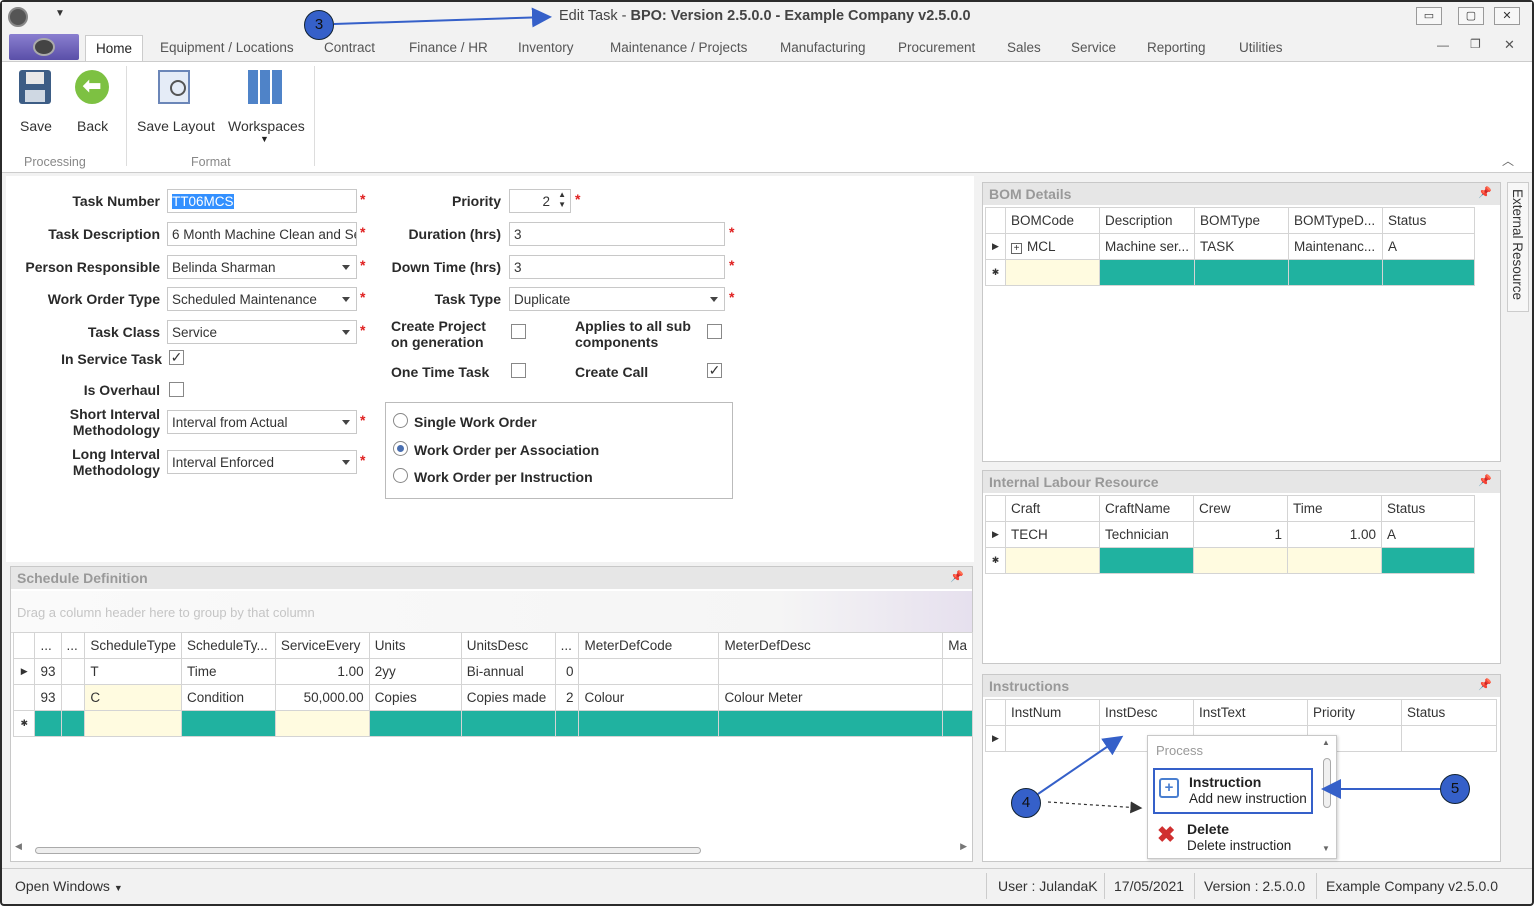 This screenshot has height=906, width=1534. I want to click on callout-4: 4, so click(1026, 803).